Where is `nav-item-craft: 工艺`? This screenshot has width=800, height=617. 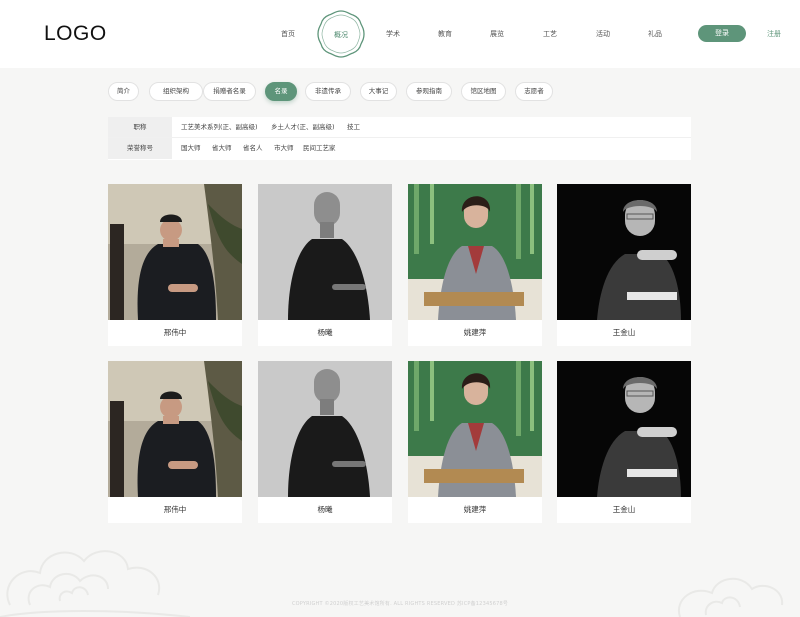 nav-item-craft: 工艺 is located at coordinates (550, 34).